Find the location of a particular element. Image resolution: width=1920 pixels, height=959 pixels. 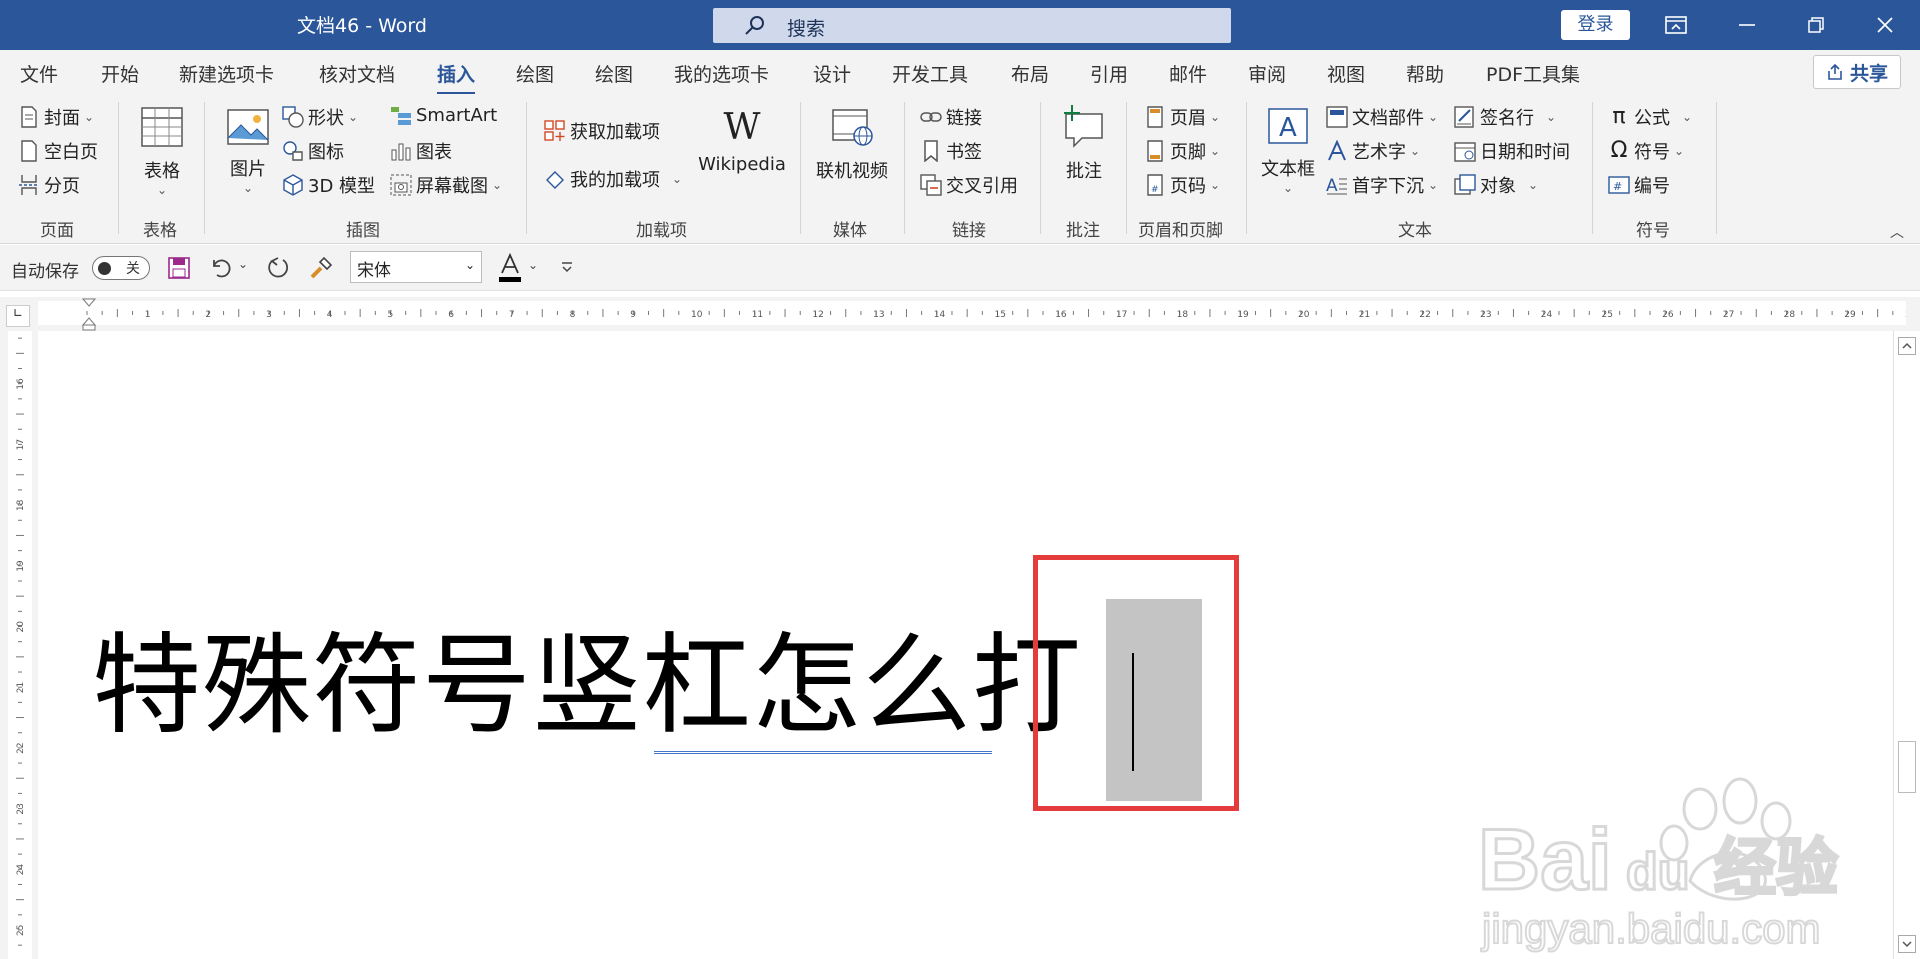

font-color-button is located at coordinates (510, 267).